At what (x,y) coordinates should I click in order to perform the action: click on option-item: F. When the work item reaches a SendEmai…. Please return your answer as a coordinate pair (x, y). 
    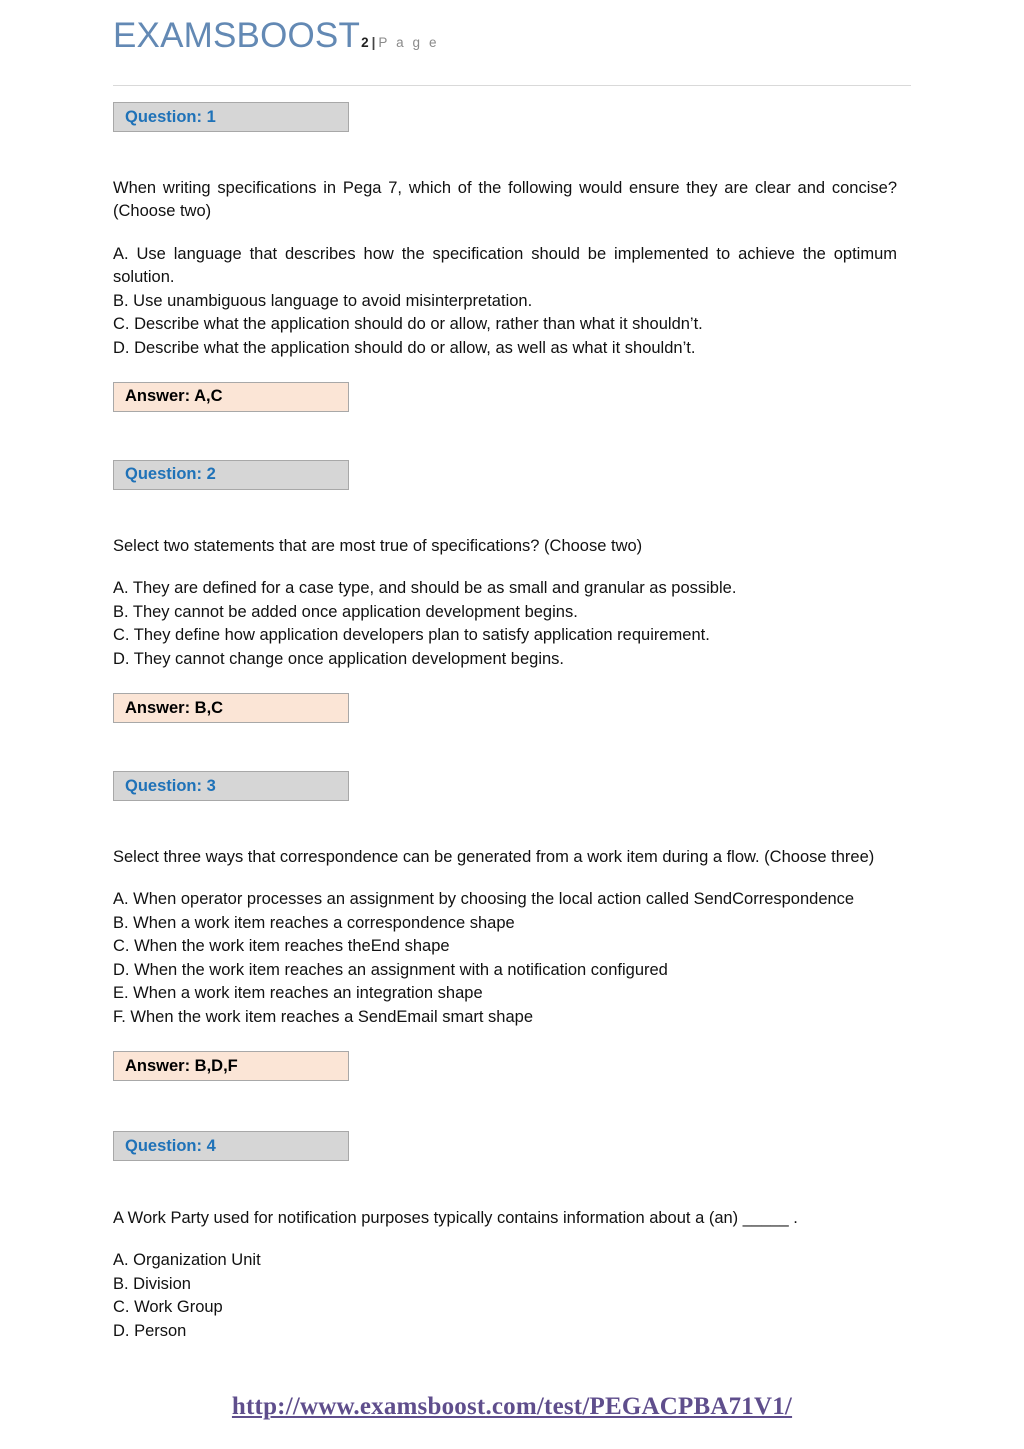
    Looking at the image, I should click on (323, 1016).